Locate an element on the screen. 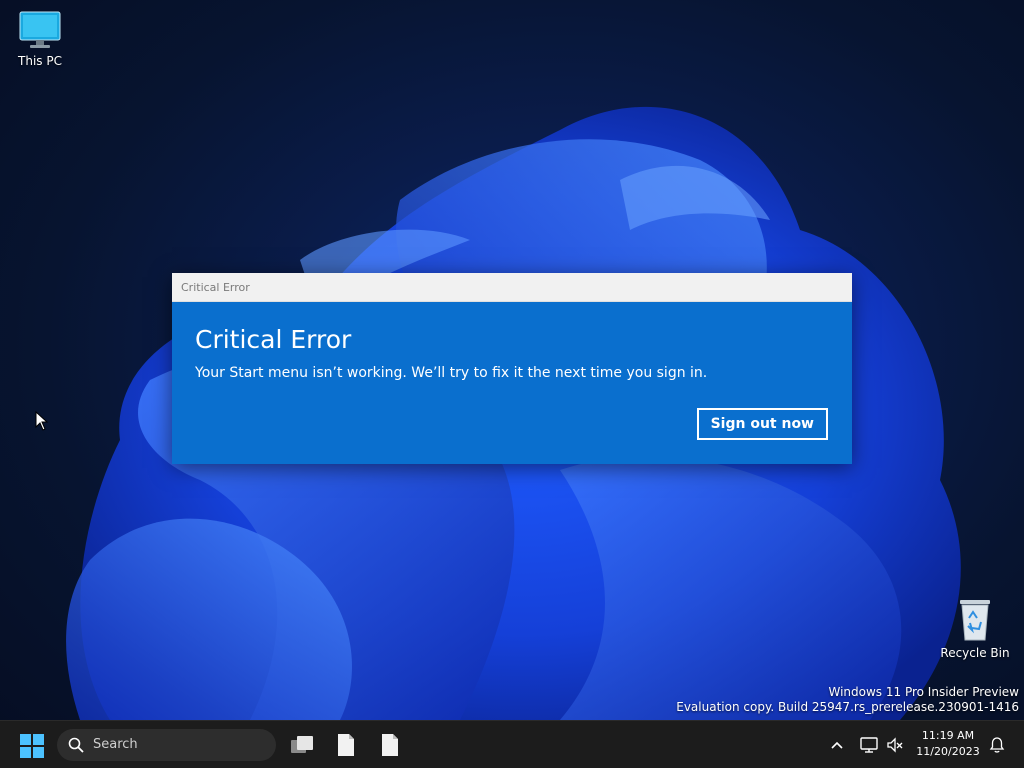 This screenshot has width=1024, height=768. mouse-cursor-icon is located at coordinates (42, 421).